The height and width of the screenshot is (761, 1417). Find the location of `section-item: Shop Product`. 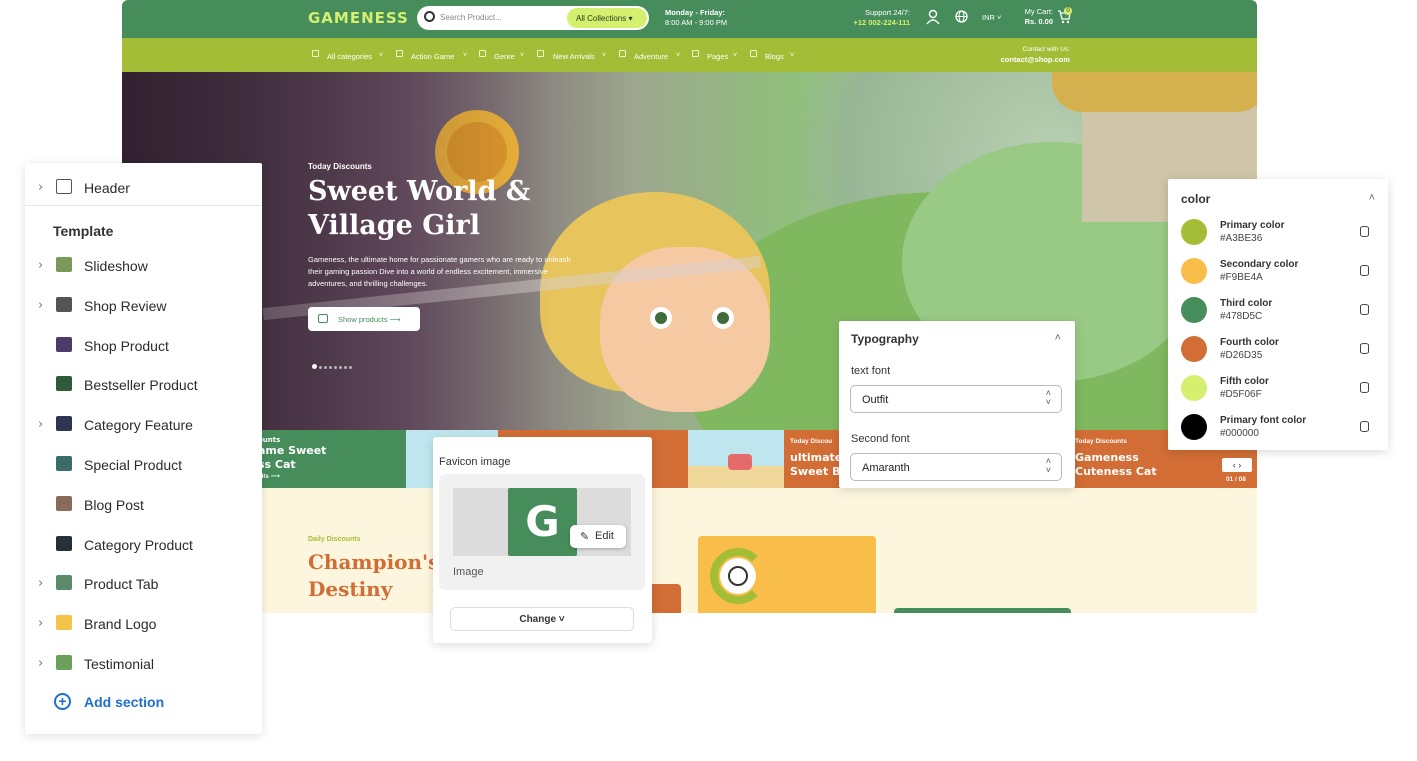

section-item: Shop Product is located at coordinates (143, 345).